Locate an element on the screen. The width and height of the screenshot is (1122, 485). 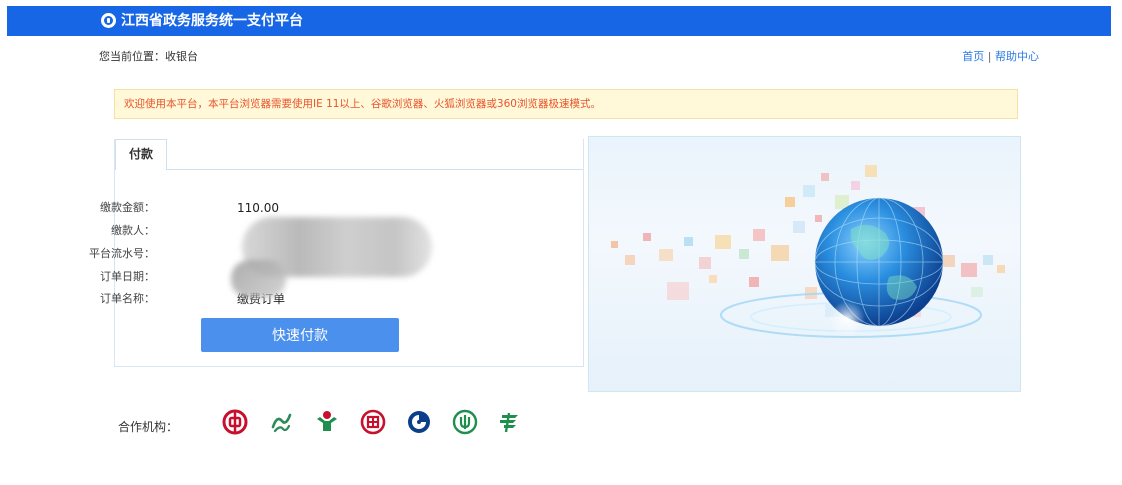
agricultural-bank-icon is located at coordinates (327, 421).